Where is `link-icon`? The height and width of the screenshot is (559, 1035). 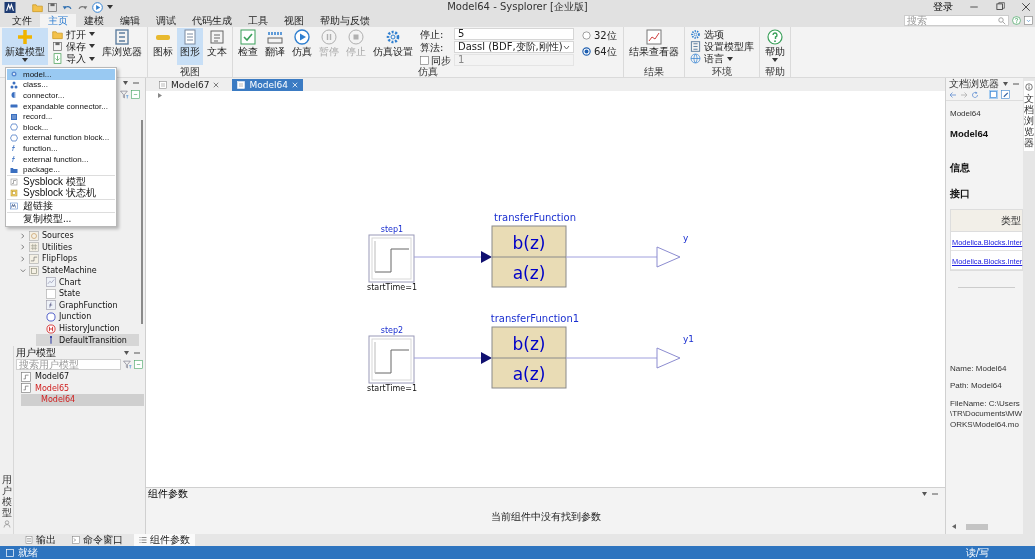
link-icon is located at coordinates (14, 206).